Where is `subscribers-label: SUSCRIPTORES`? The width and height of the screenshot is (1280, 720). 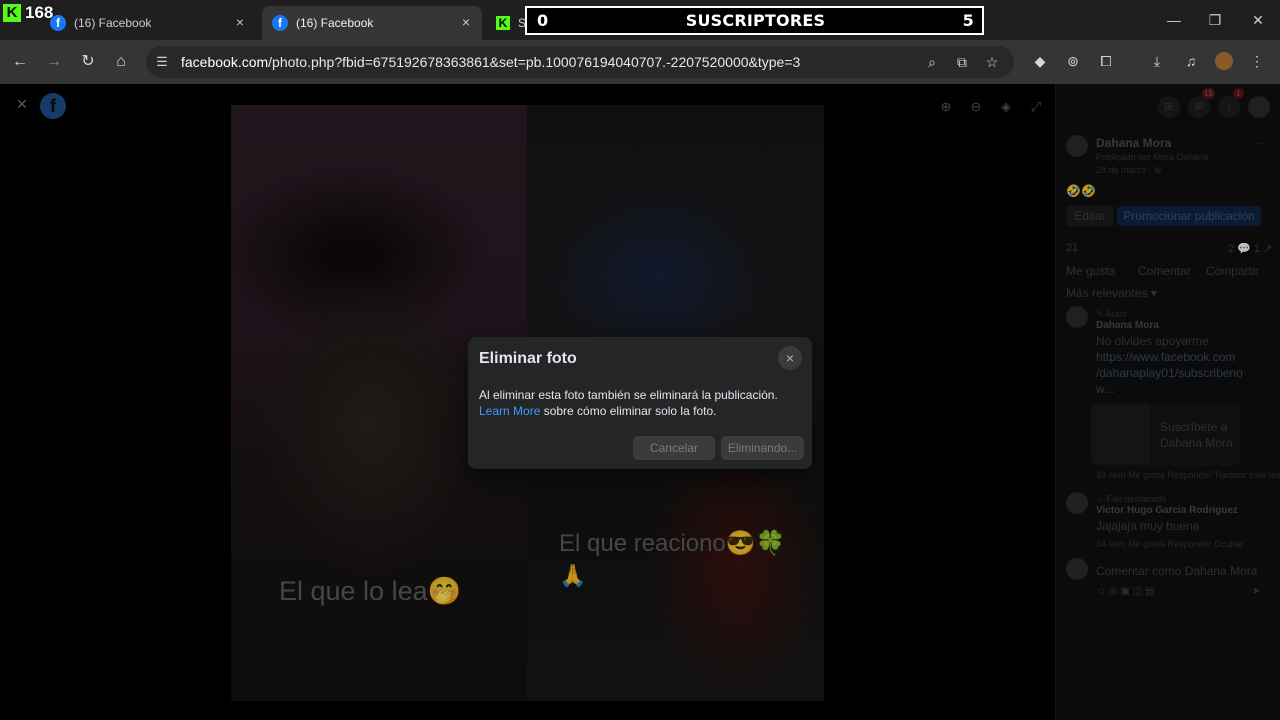
subscribers-label: SUSCRIPTORES is located at coordinates (755, 20).